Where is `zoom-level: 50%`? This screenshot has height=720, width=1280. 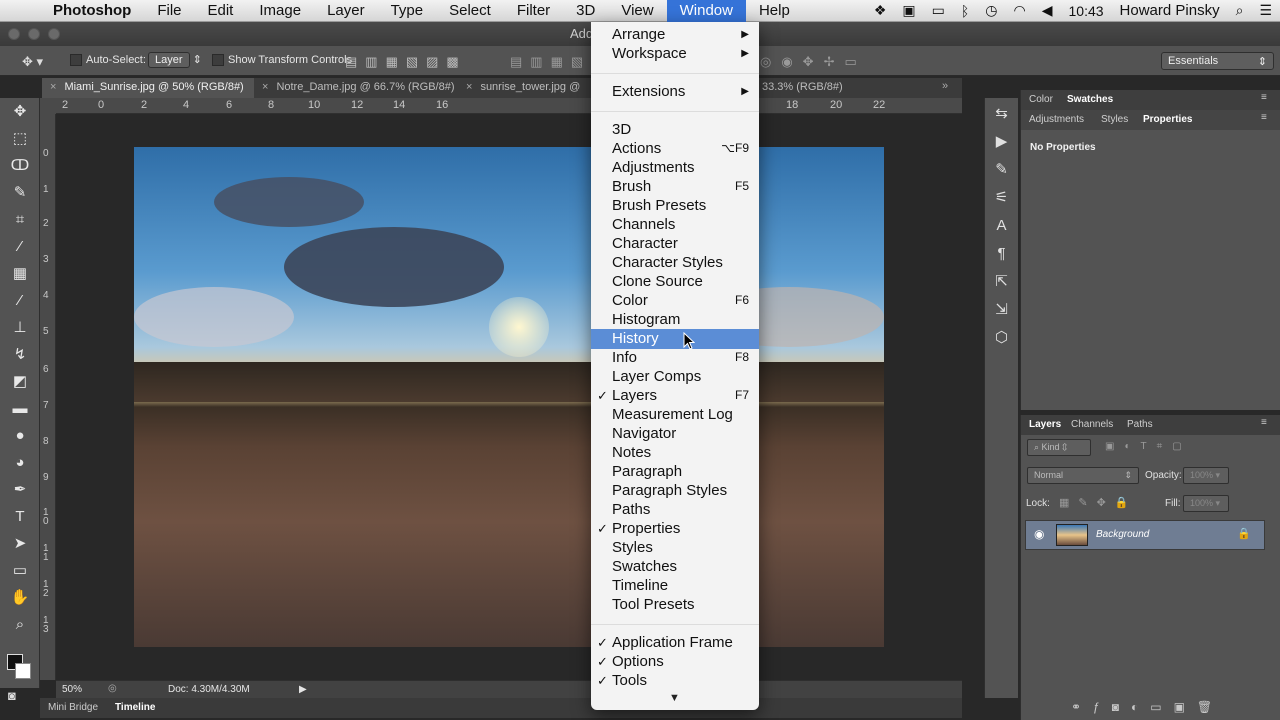
zoom-level: 50% is located at coordinates (72, 689).